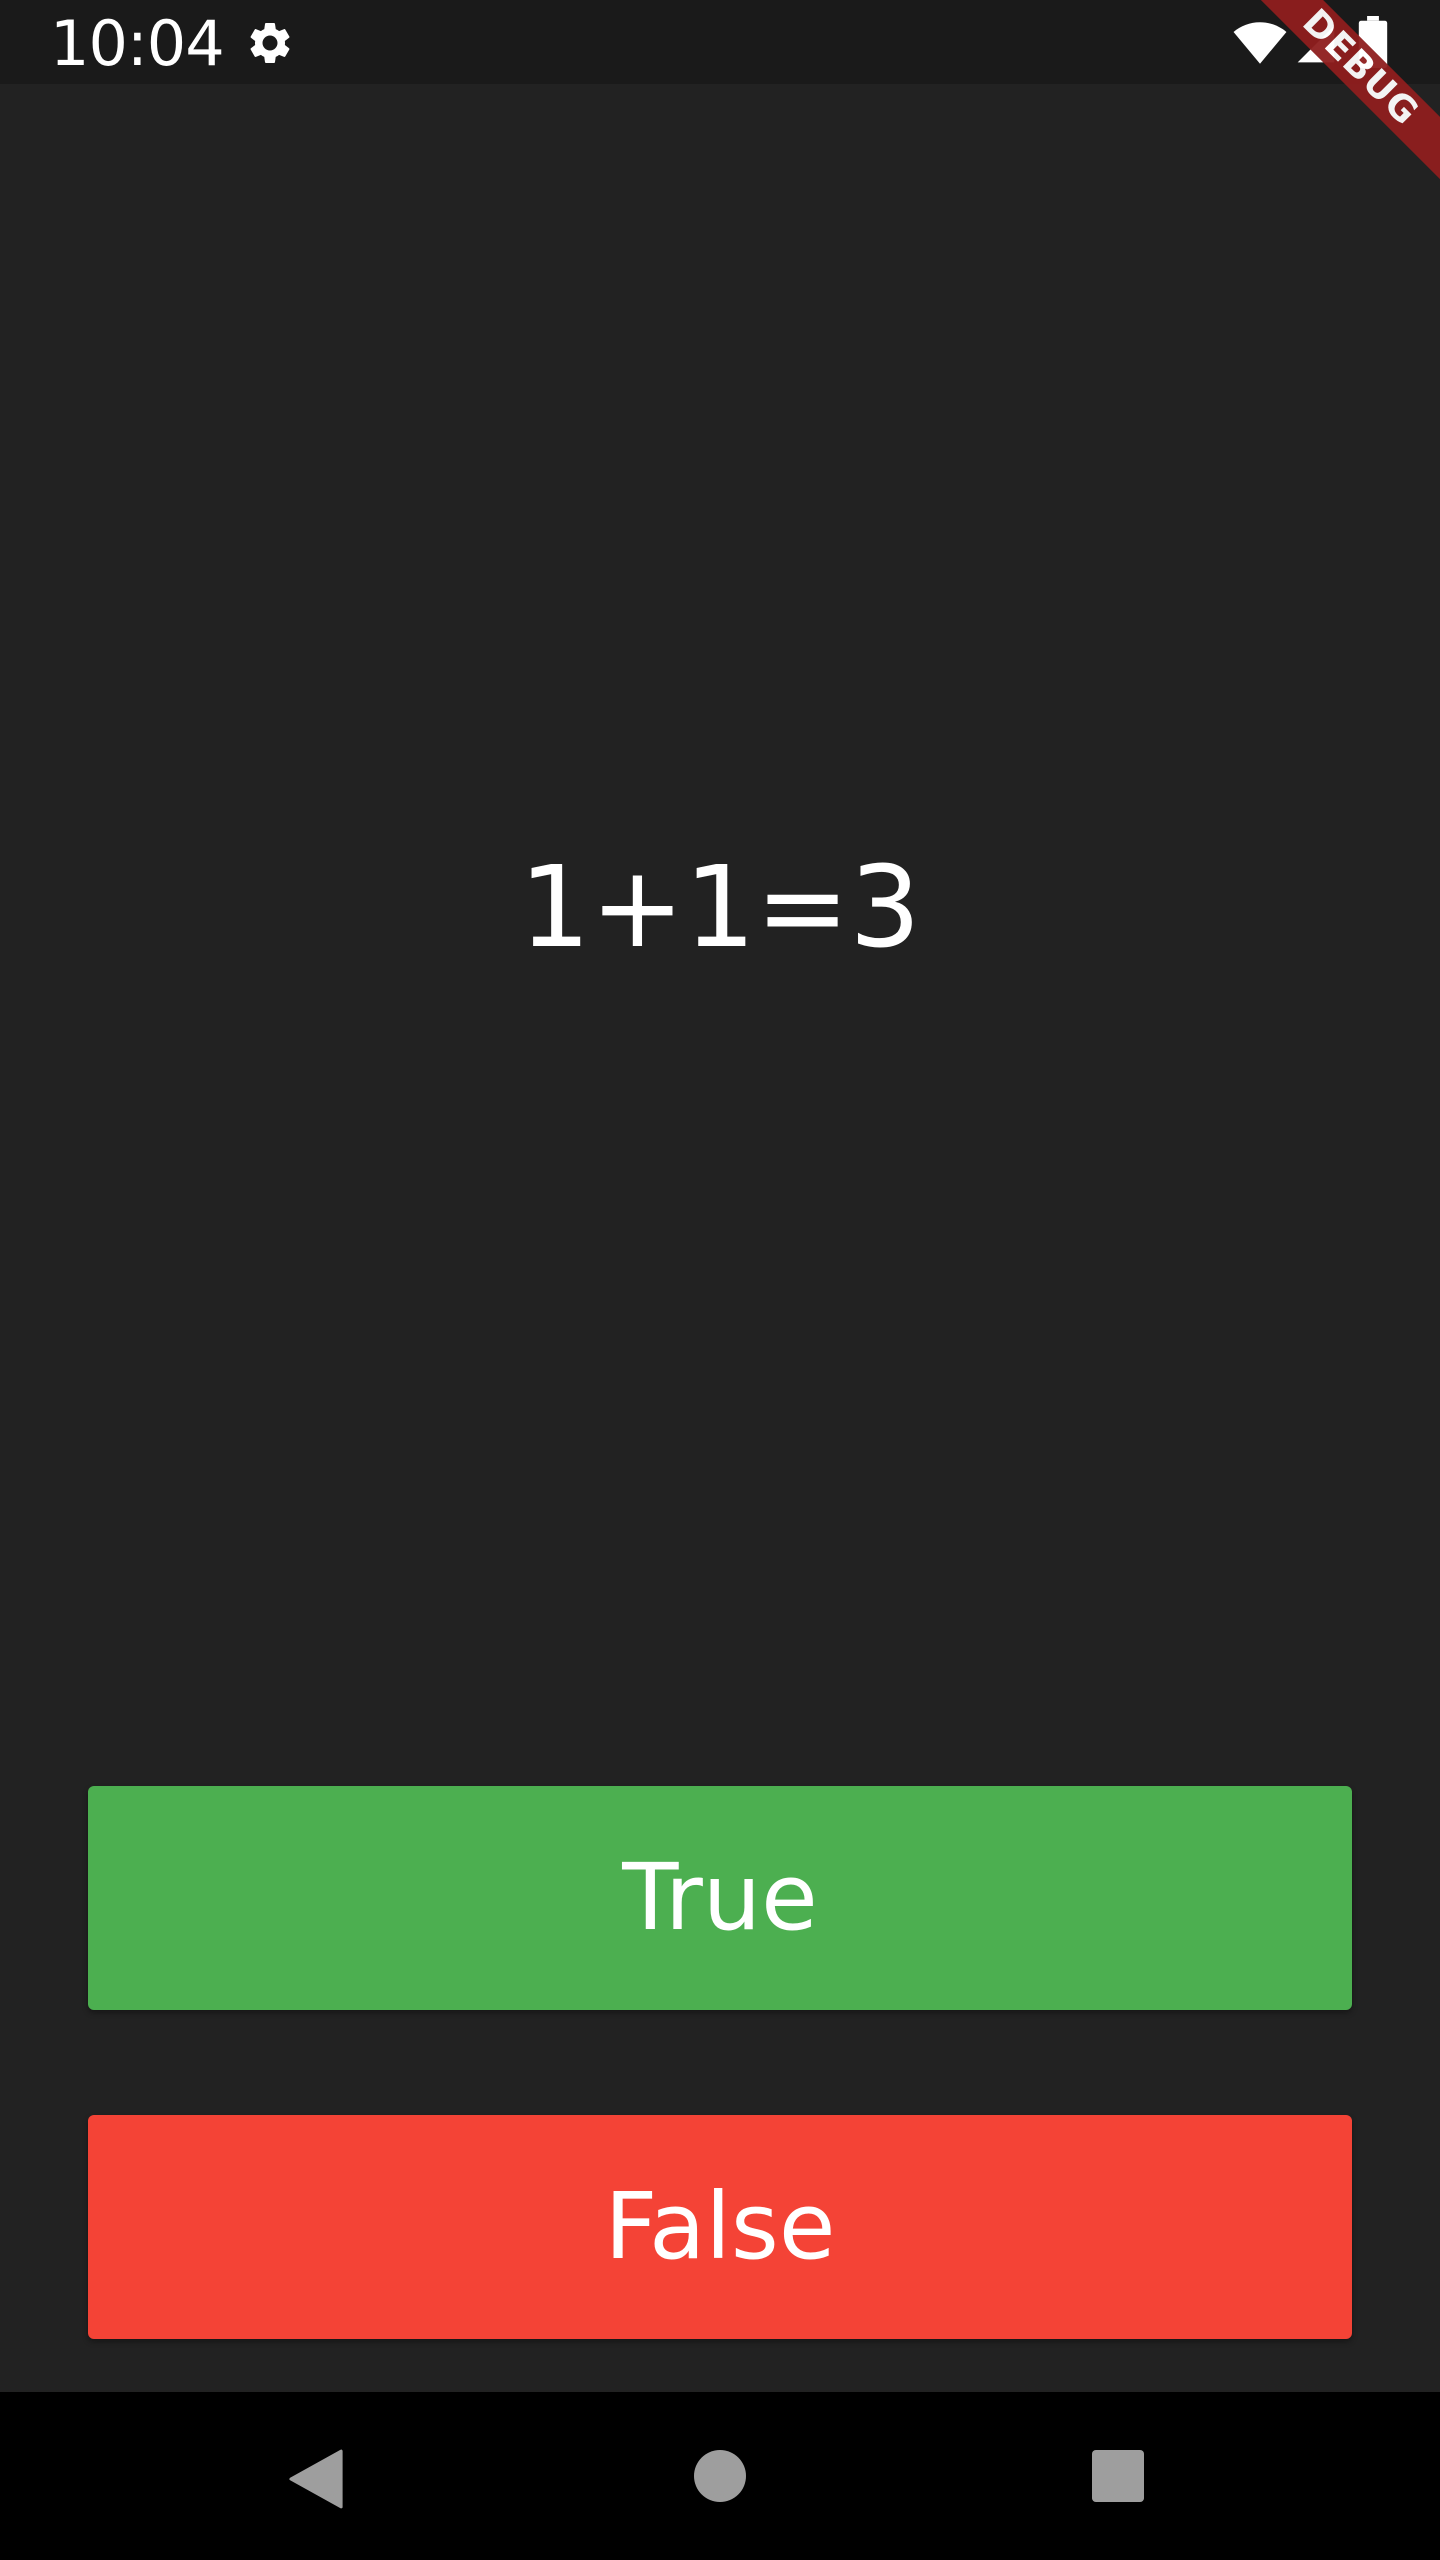 The width and height of the screenshot is (1440, 2560). Describe the element at coordinates (1260, 43) in the screenshot. I see `wifi-icon` at that location.